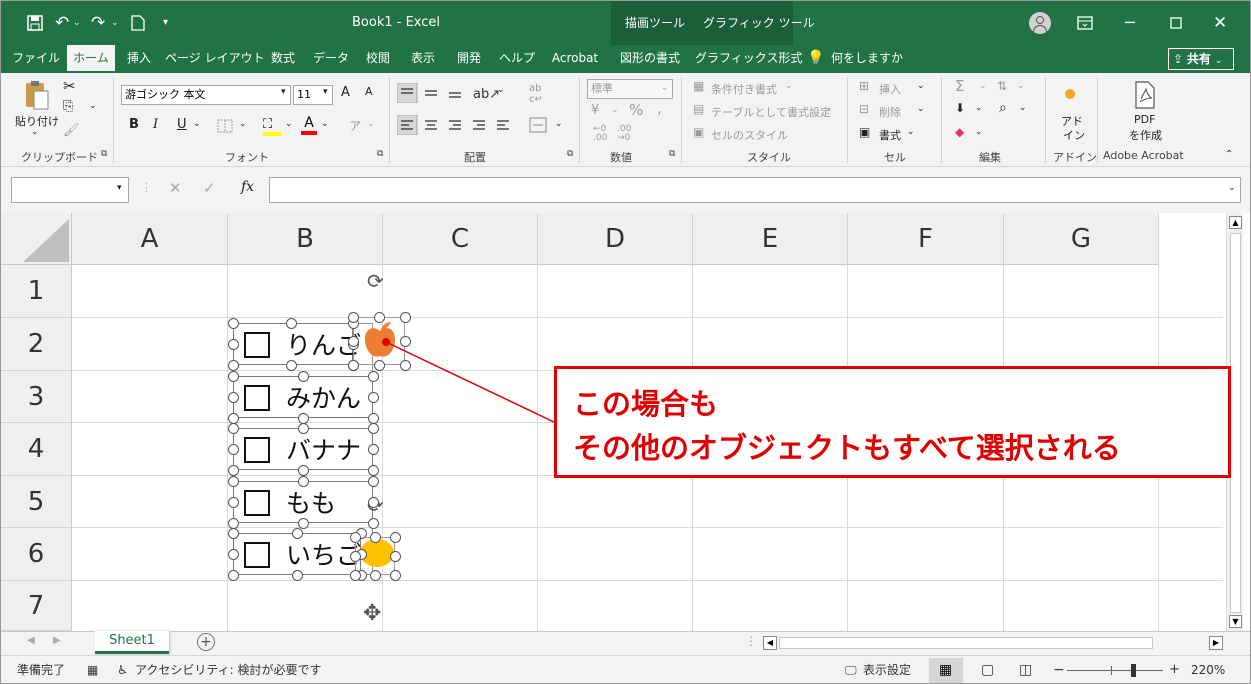 This screenshot has width=1251, height=684. Describe the element at coordinates (1176, 23) in the screenshot. I see `maximize-icon` at that location.